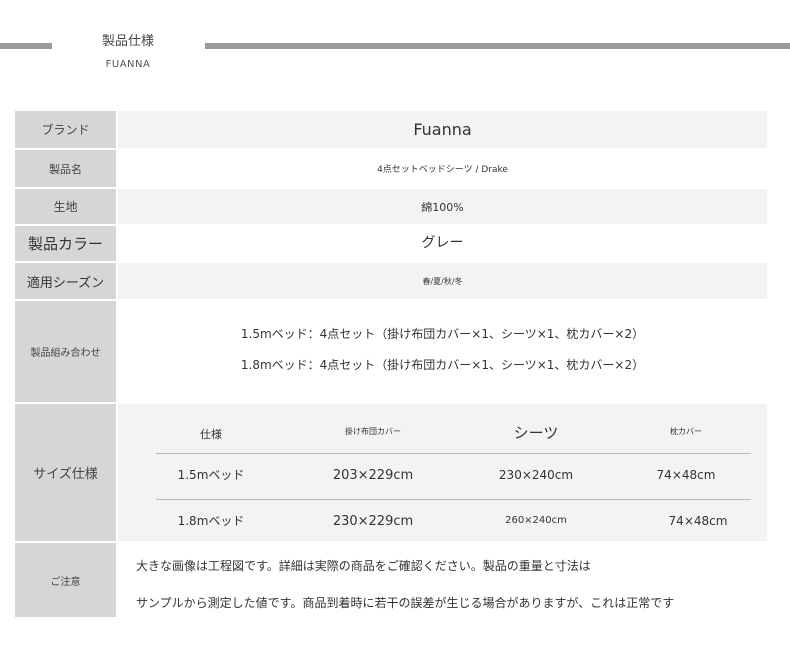  What do you see at coordinates (65, 351) in the screenshot?
I see `row-label: 製品組み合わせ` at bounding box center [65, 351].